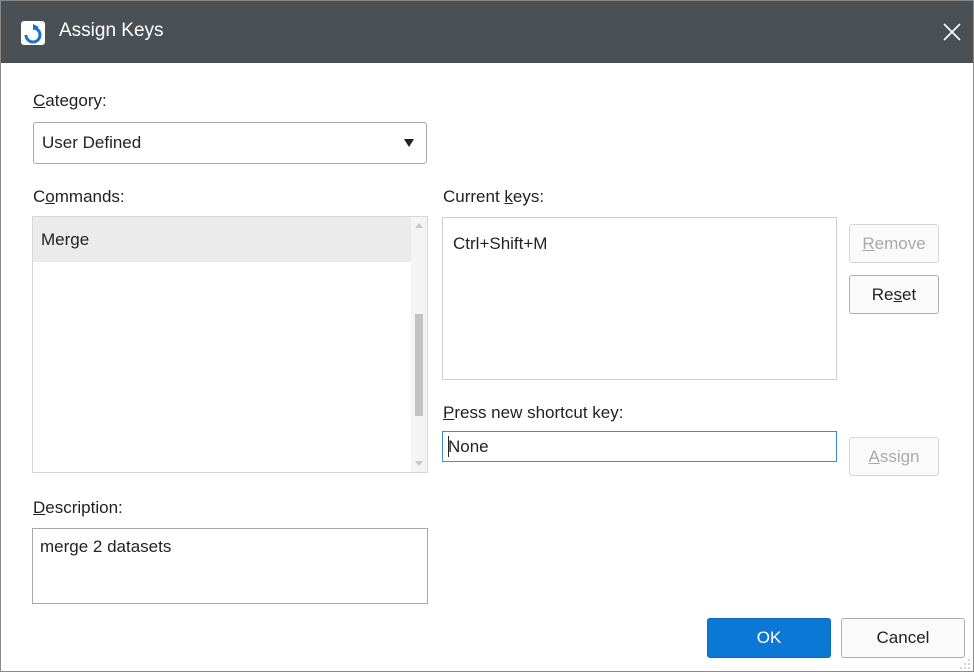 The image size is (974, 672). I want to click on reset-button: Reset, so click(894, 294).